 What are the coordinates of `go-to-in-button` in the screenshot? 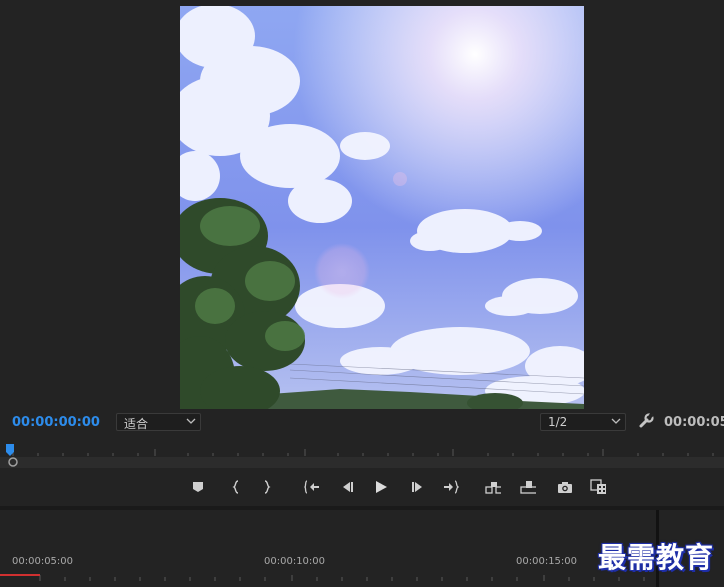 It's located at (312, 487).